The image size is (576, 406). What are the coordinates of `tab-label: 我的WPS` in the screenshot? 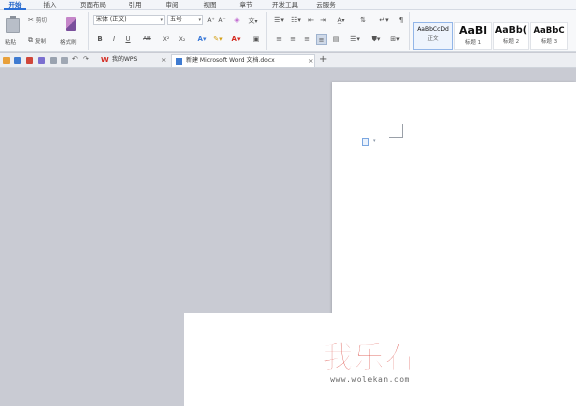 It's located at (125, 59).